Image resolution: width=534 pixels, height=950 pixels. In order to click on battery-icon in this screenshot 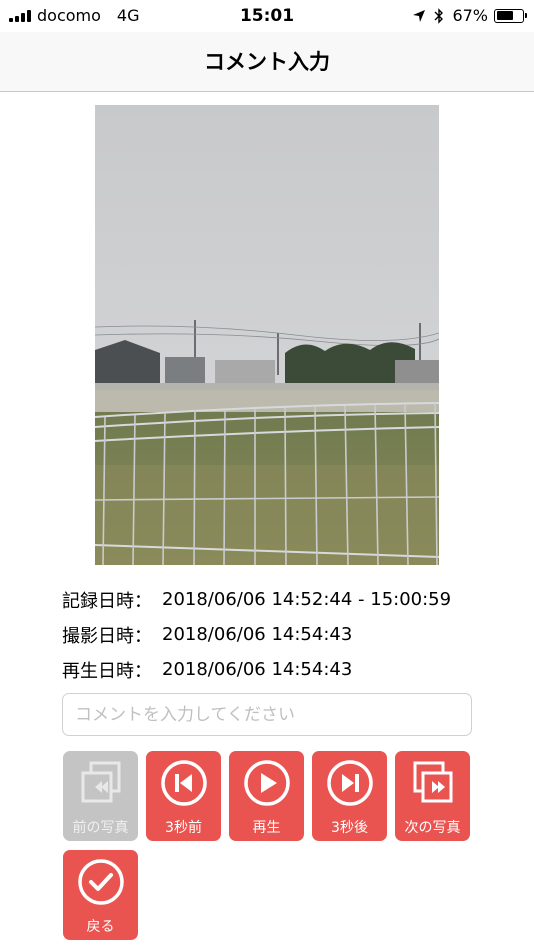, I will do `click(510, 15)`.